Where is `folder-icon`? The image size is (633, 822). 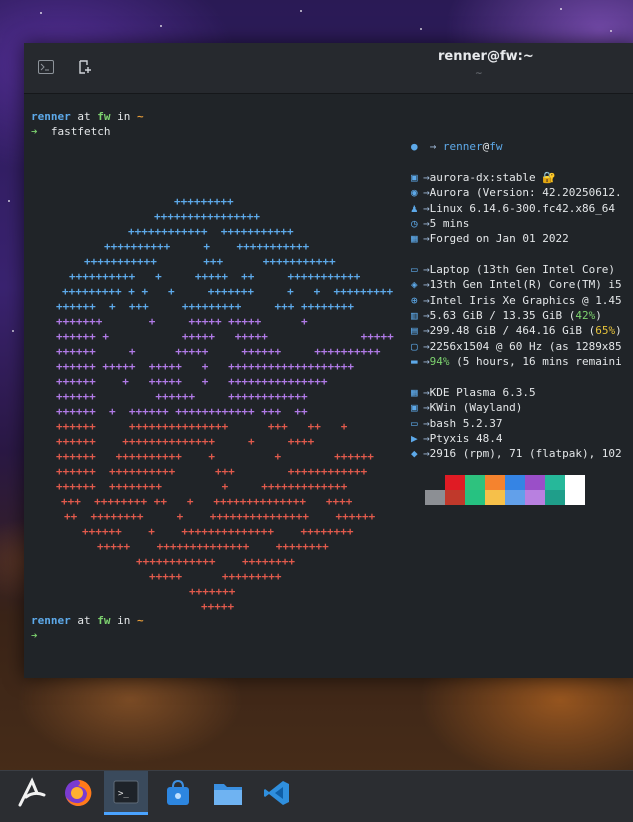
folder-icon is located at coordinates (228, 794).